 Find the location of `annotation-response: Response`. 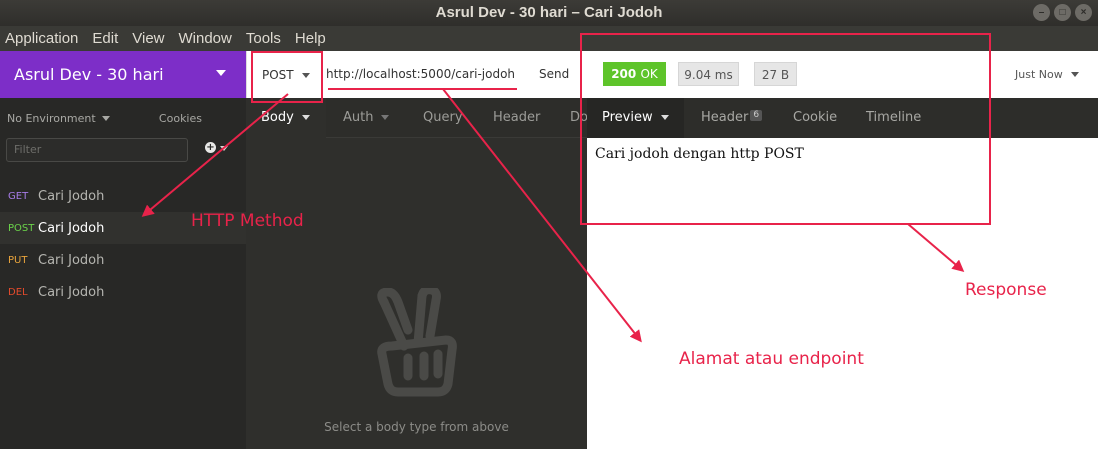

annotation-response: Response is located at coordinates (1006, 290).